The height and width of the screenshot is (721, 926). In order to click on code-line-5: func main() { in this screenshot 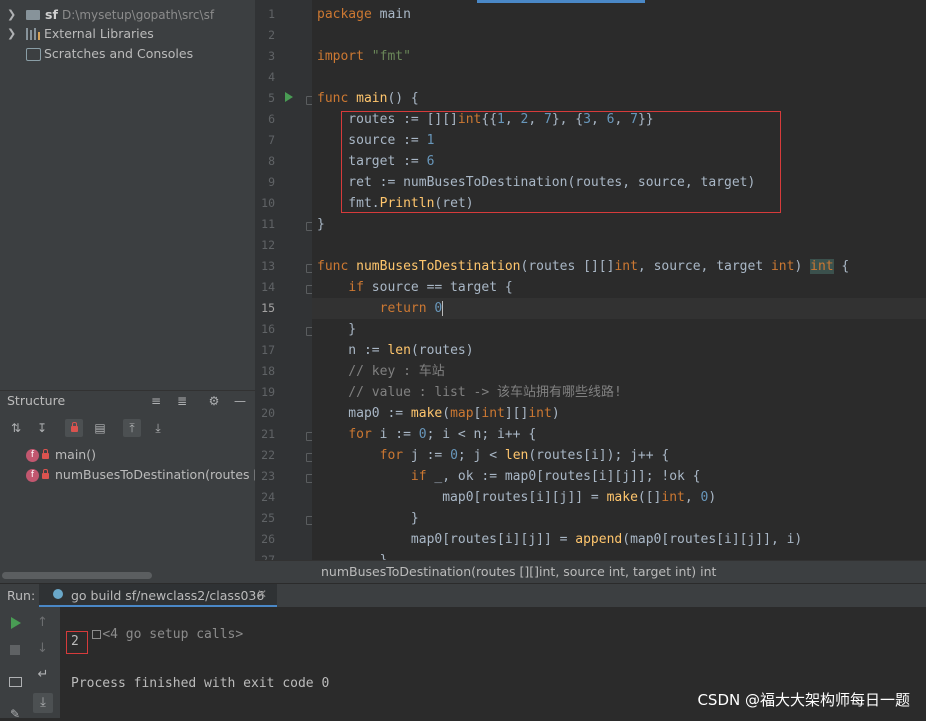, I will do `click(368, 98)`.